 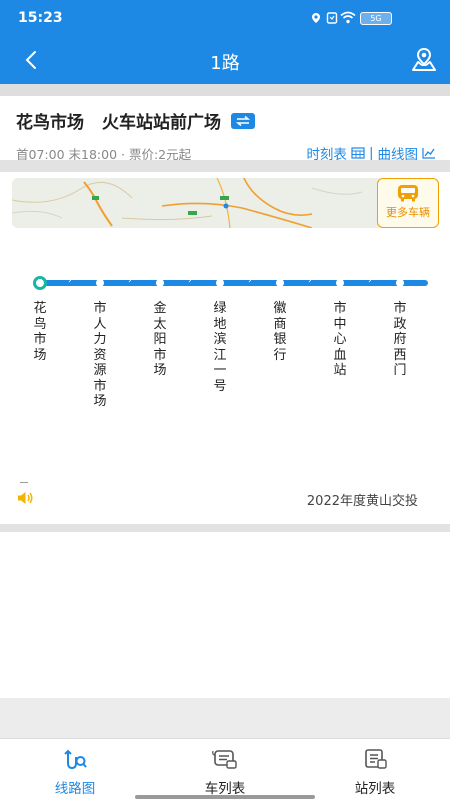 I want to click on station-list-icon, so click(x=376, y=759).